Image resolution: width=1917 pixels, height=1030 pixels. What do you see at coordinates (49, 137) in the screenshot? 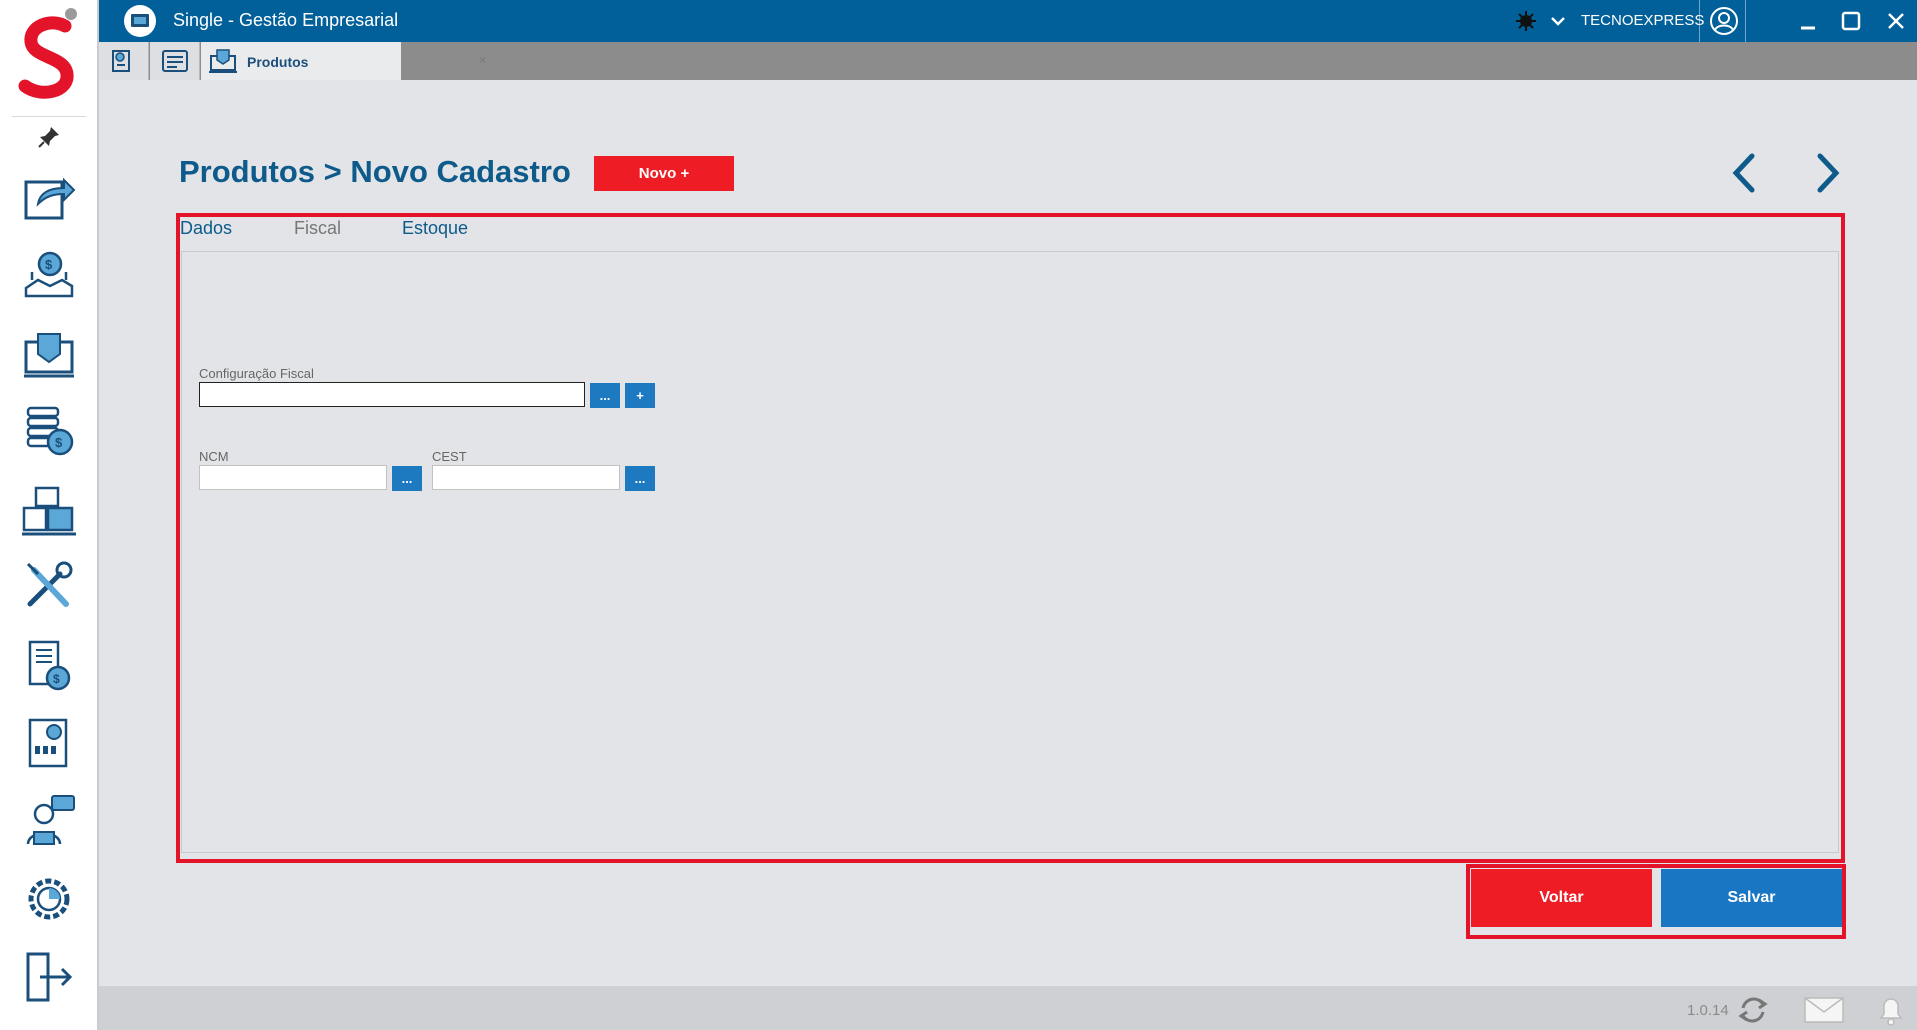
I see `pin-icon` at bounding box center [49, 137].